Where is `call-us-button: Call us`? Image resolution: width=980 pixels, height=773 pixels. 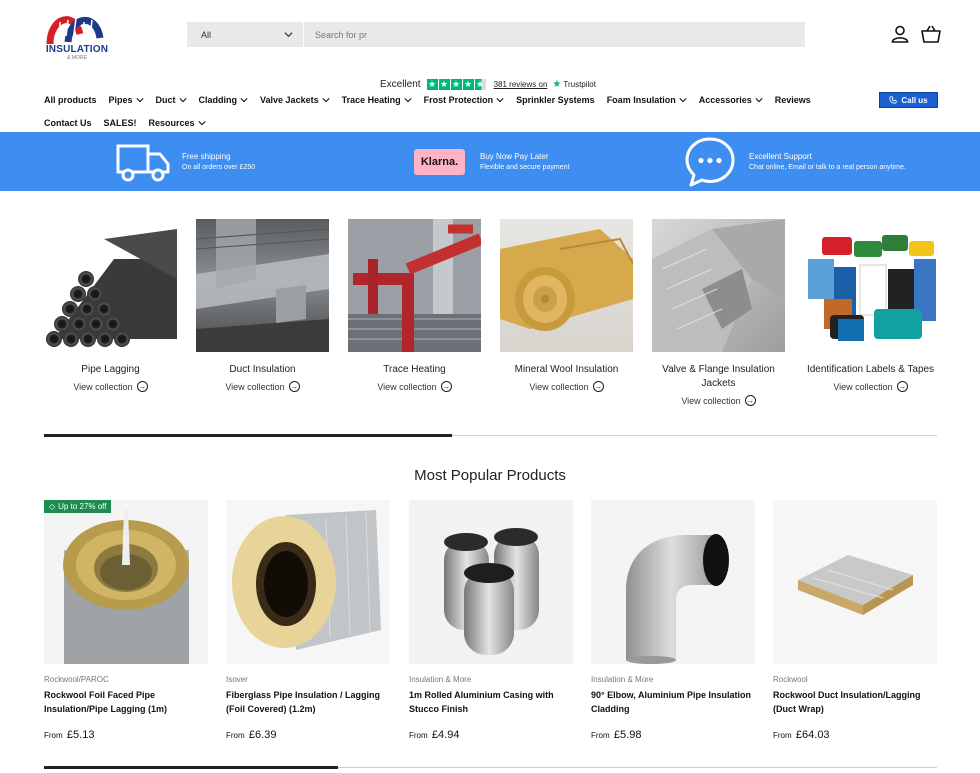 call-us-button: Call us is located at coordinates (908, 100).